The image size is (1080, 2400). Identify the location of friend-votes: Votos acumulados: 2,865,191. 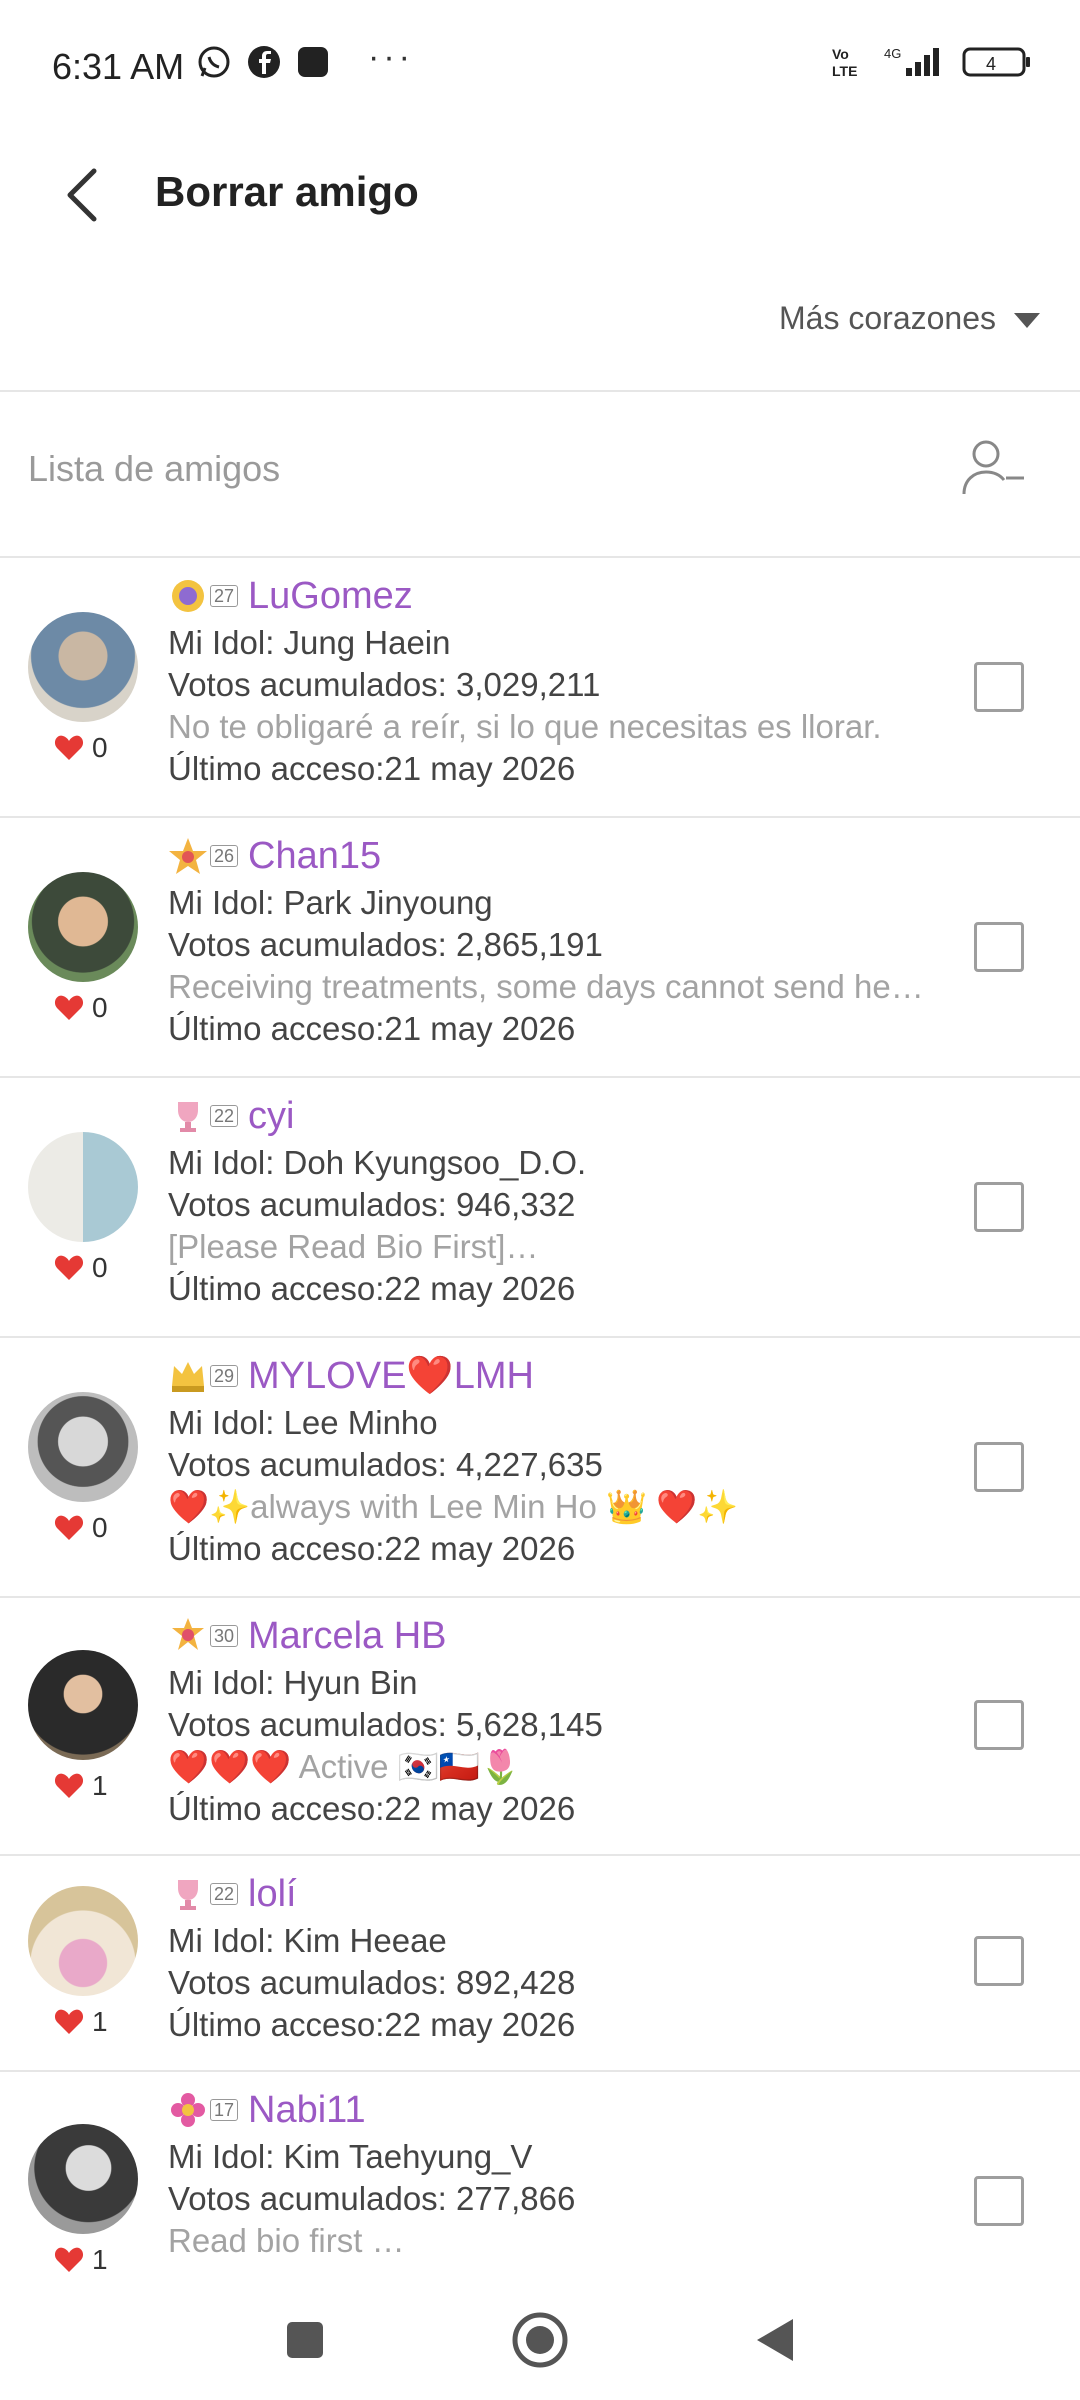
(385, 944).